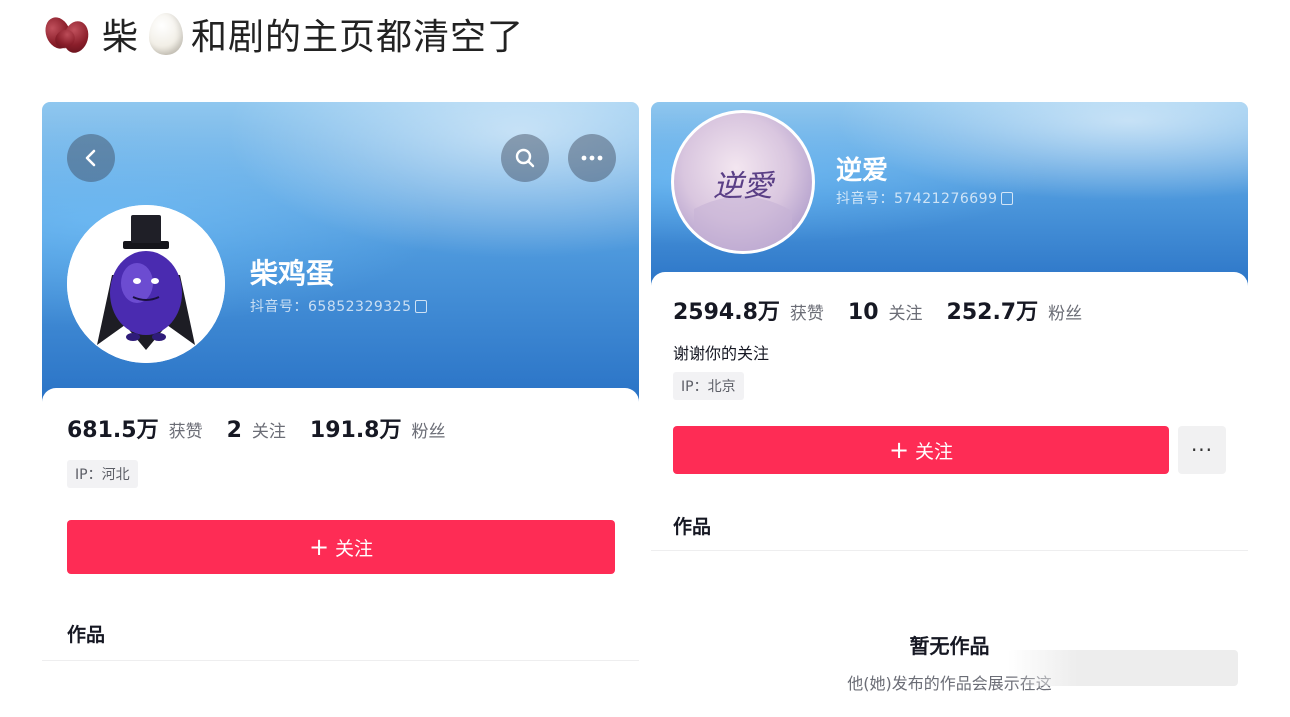  I want to click on avatar, so click(146, 284).